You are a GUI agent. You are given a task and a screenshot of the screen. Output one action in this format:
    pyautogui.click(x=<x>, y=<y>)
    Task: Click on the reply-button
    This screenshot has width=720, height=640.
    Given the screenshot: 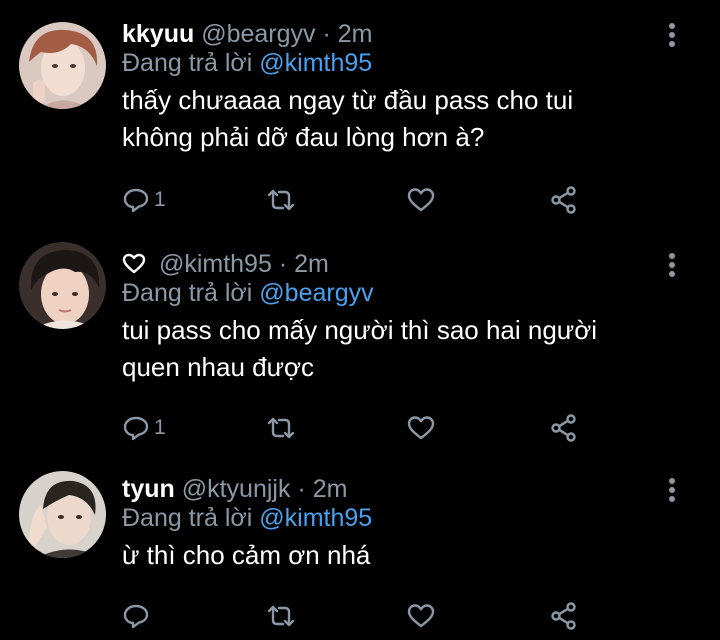 What is the action you would take?
    pyautogui.click(x=138, y=616)
    